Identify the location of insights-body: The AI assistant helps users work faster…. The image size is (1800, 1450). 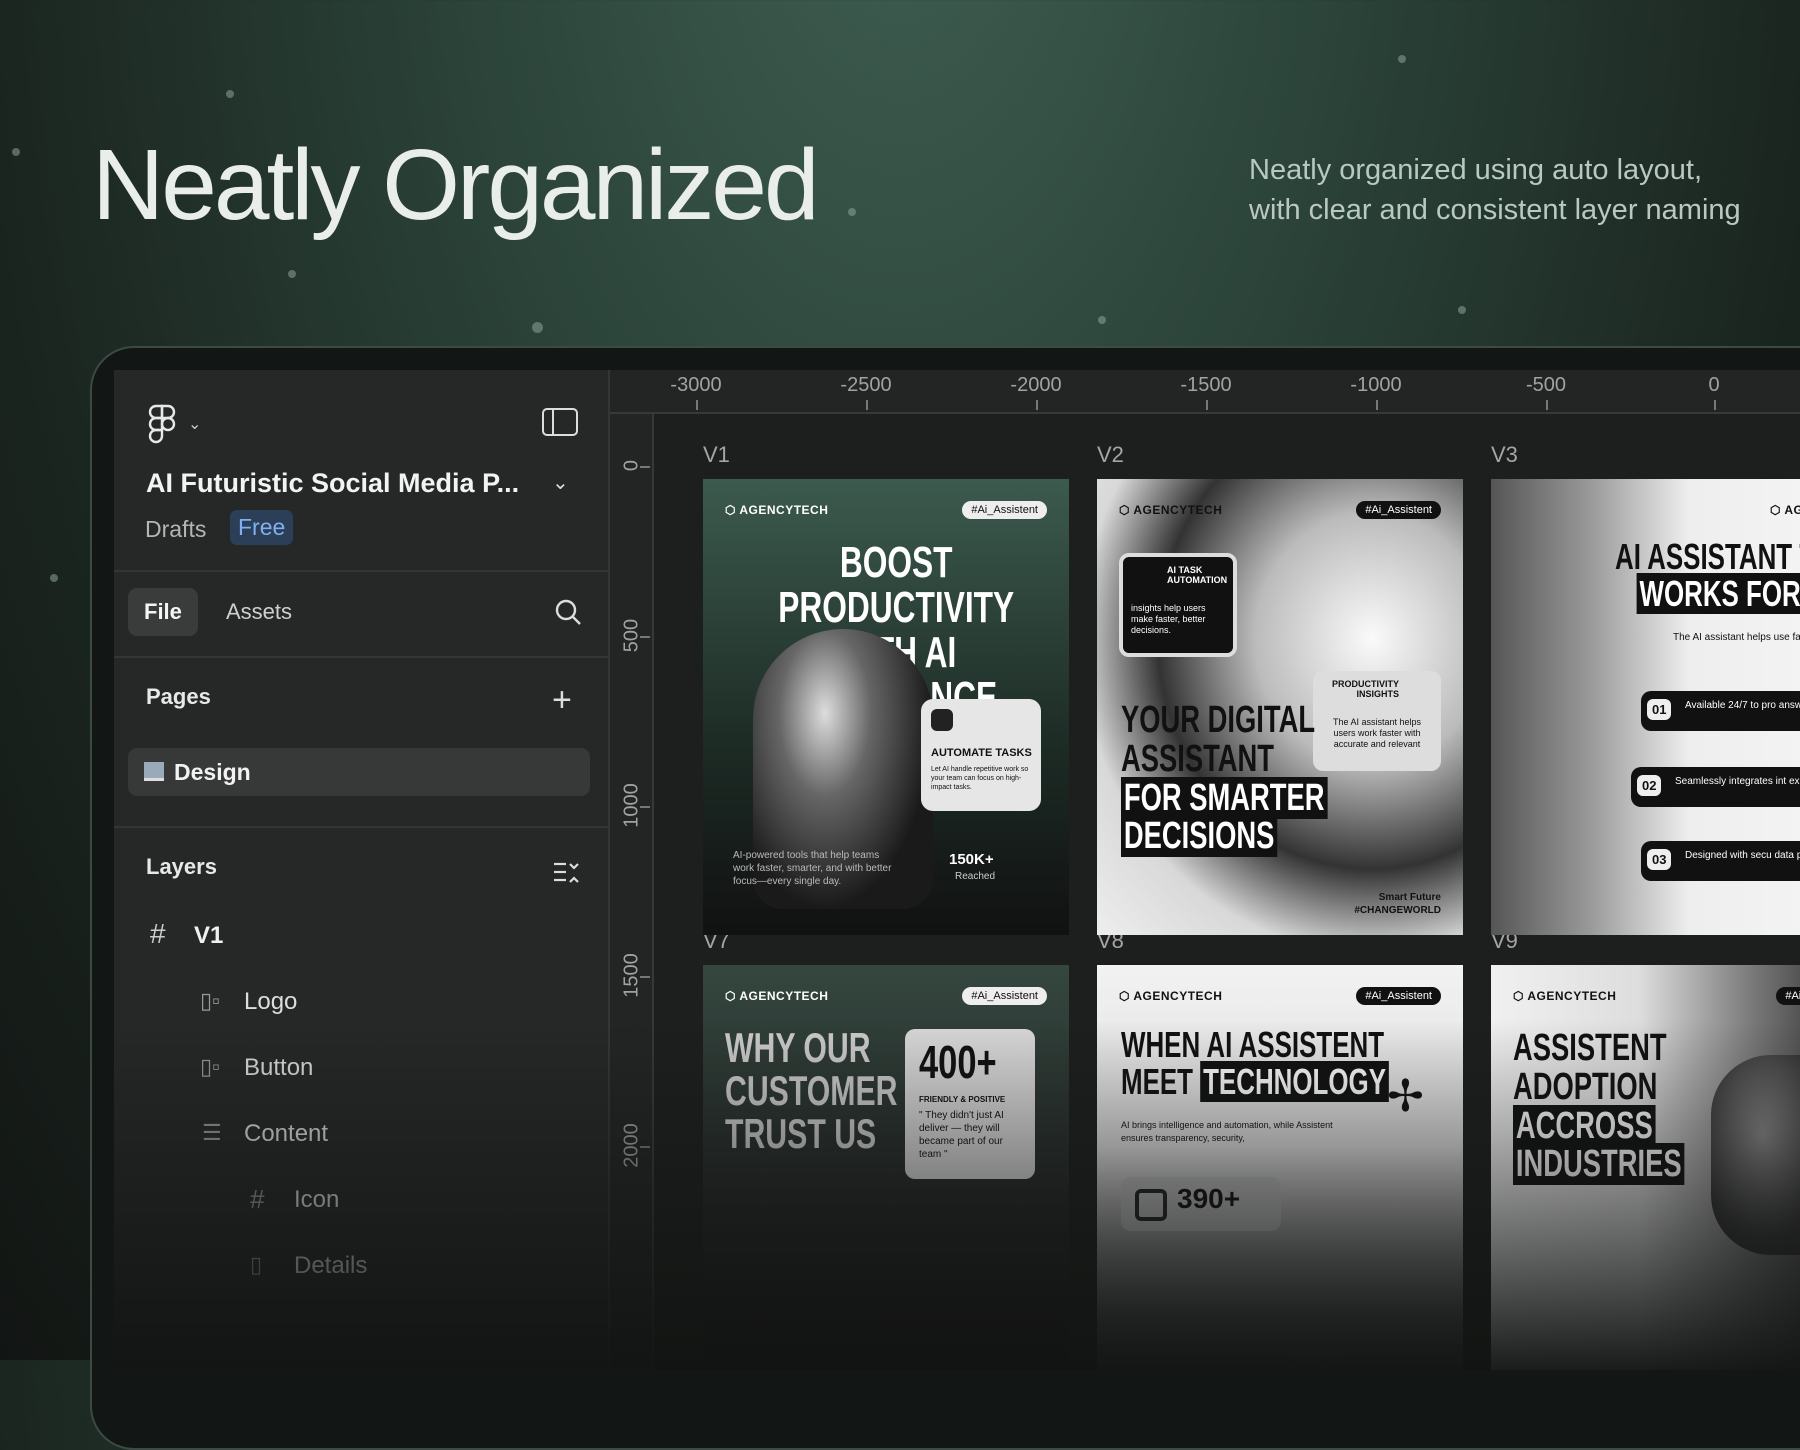
(1377, 733).